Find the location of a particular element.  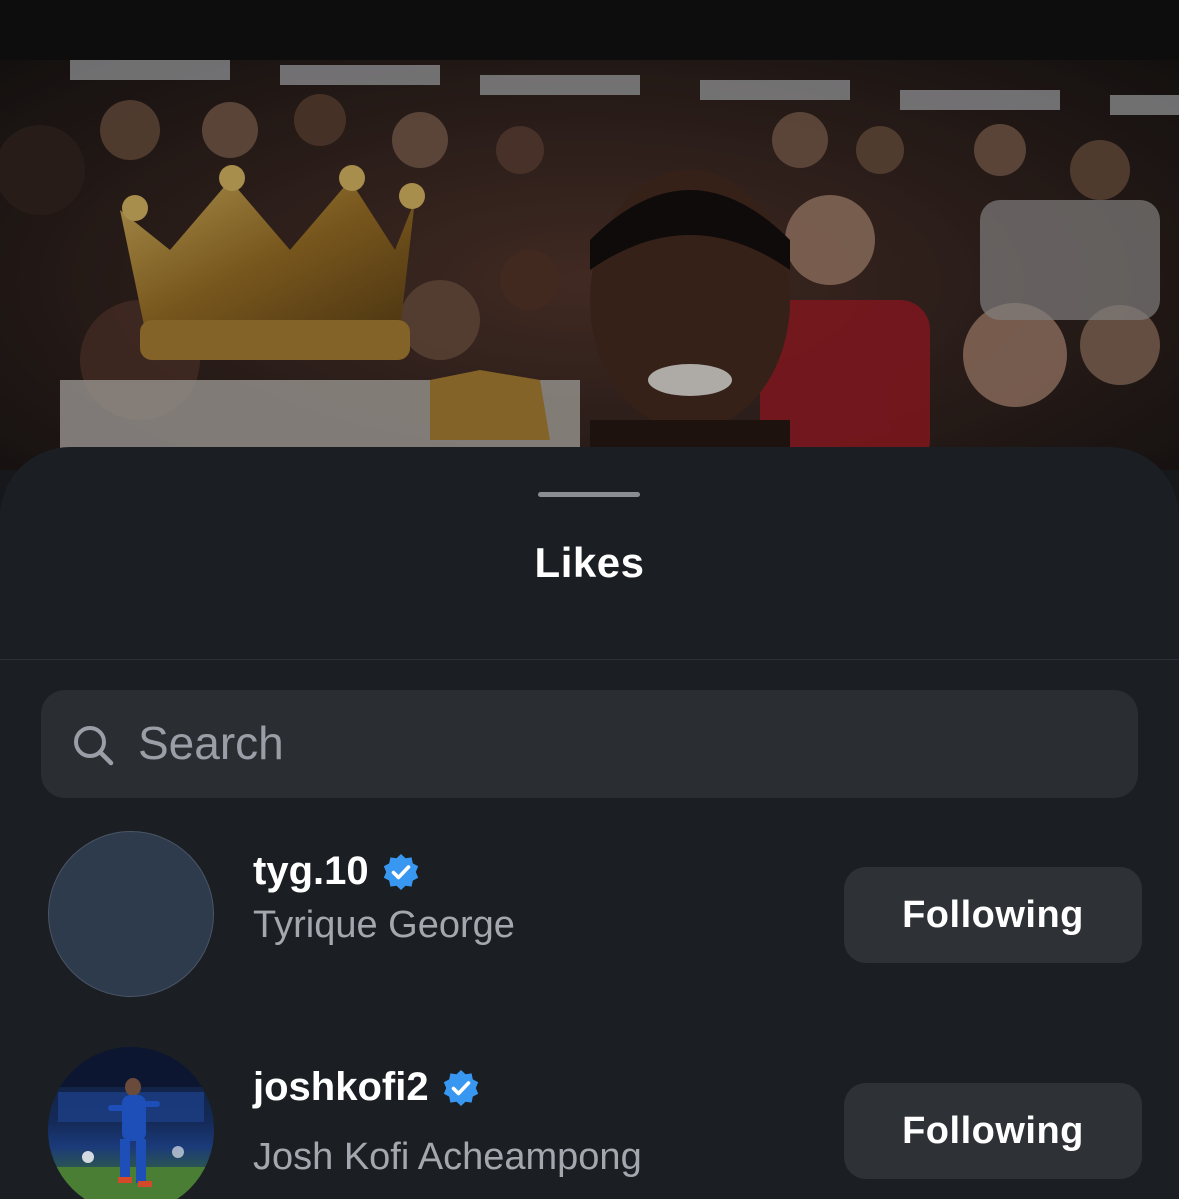

list-item: joshkofi2 Josh Kofi Acheampong Following is located at coordinates (589, 1123).